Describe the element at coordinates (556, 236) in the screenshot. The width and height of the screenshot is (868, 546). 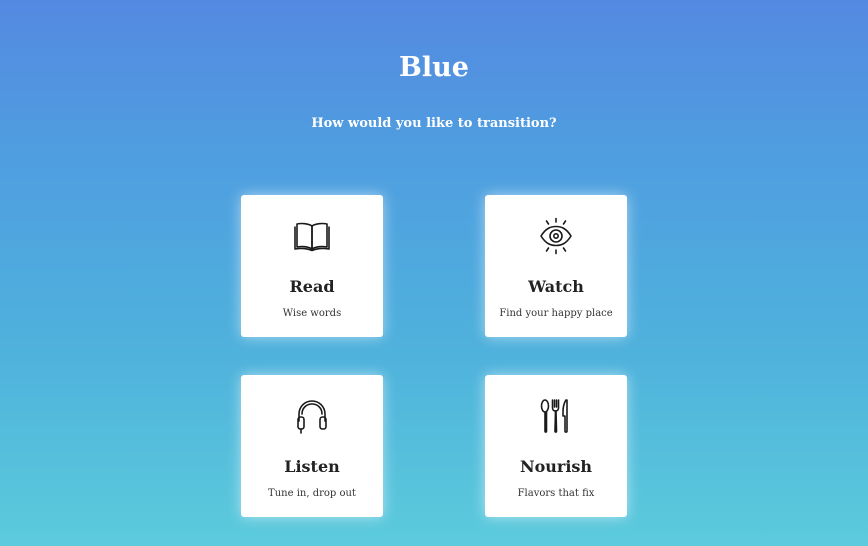
I see `eye-icon` at that location.